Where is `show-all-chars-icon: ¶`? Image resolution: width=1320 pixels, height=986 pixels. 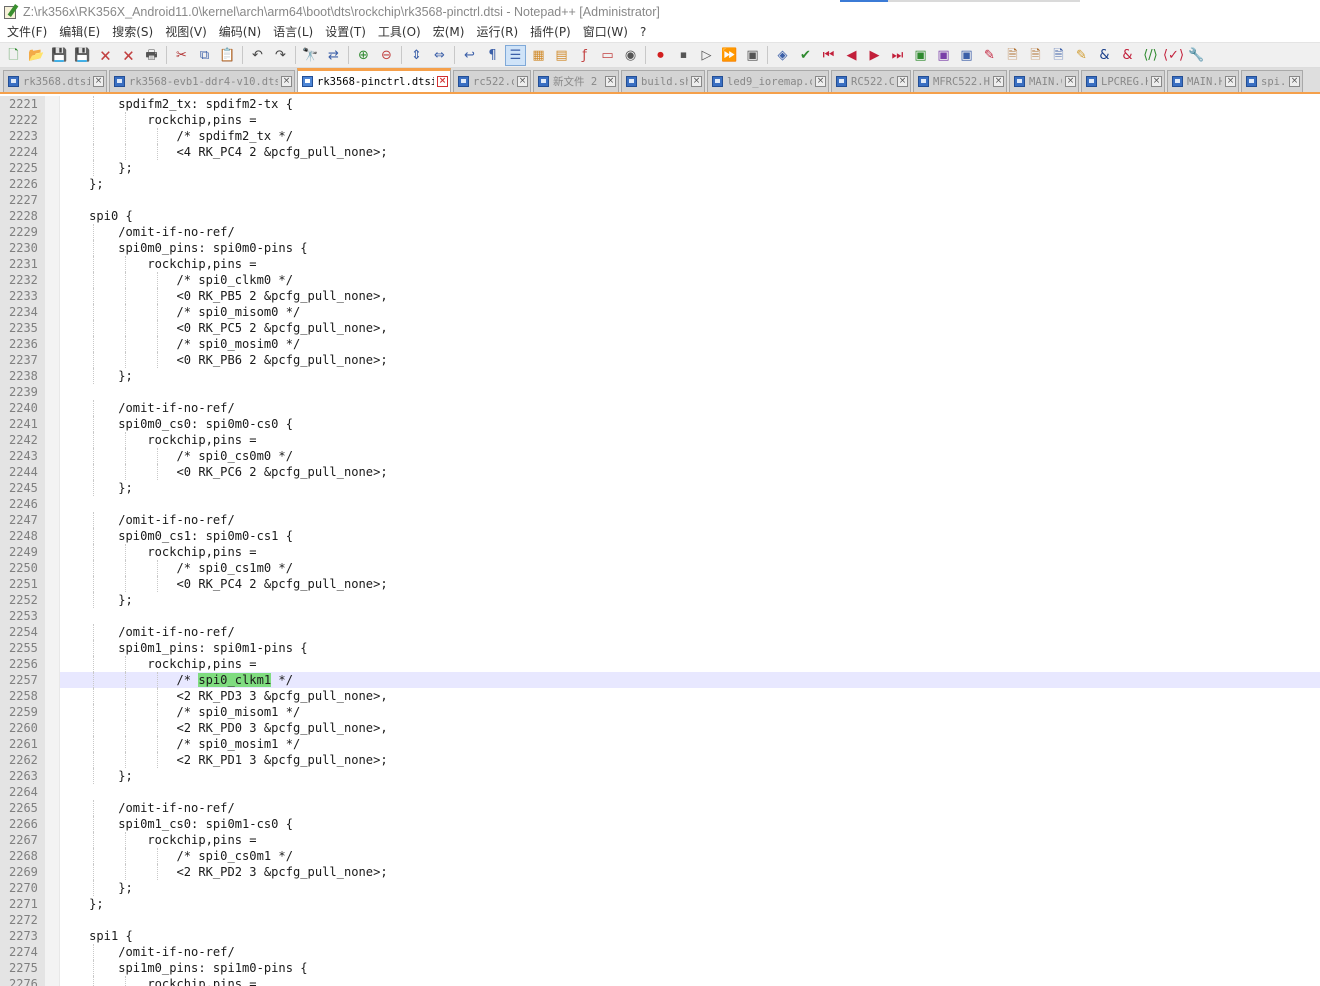
show-all-chars-icon: ¶ is located at coordinates (492, 55).